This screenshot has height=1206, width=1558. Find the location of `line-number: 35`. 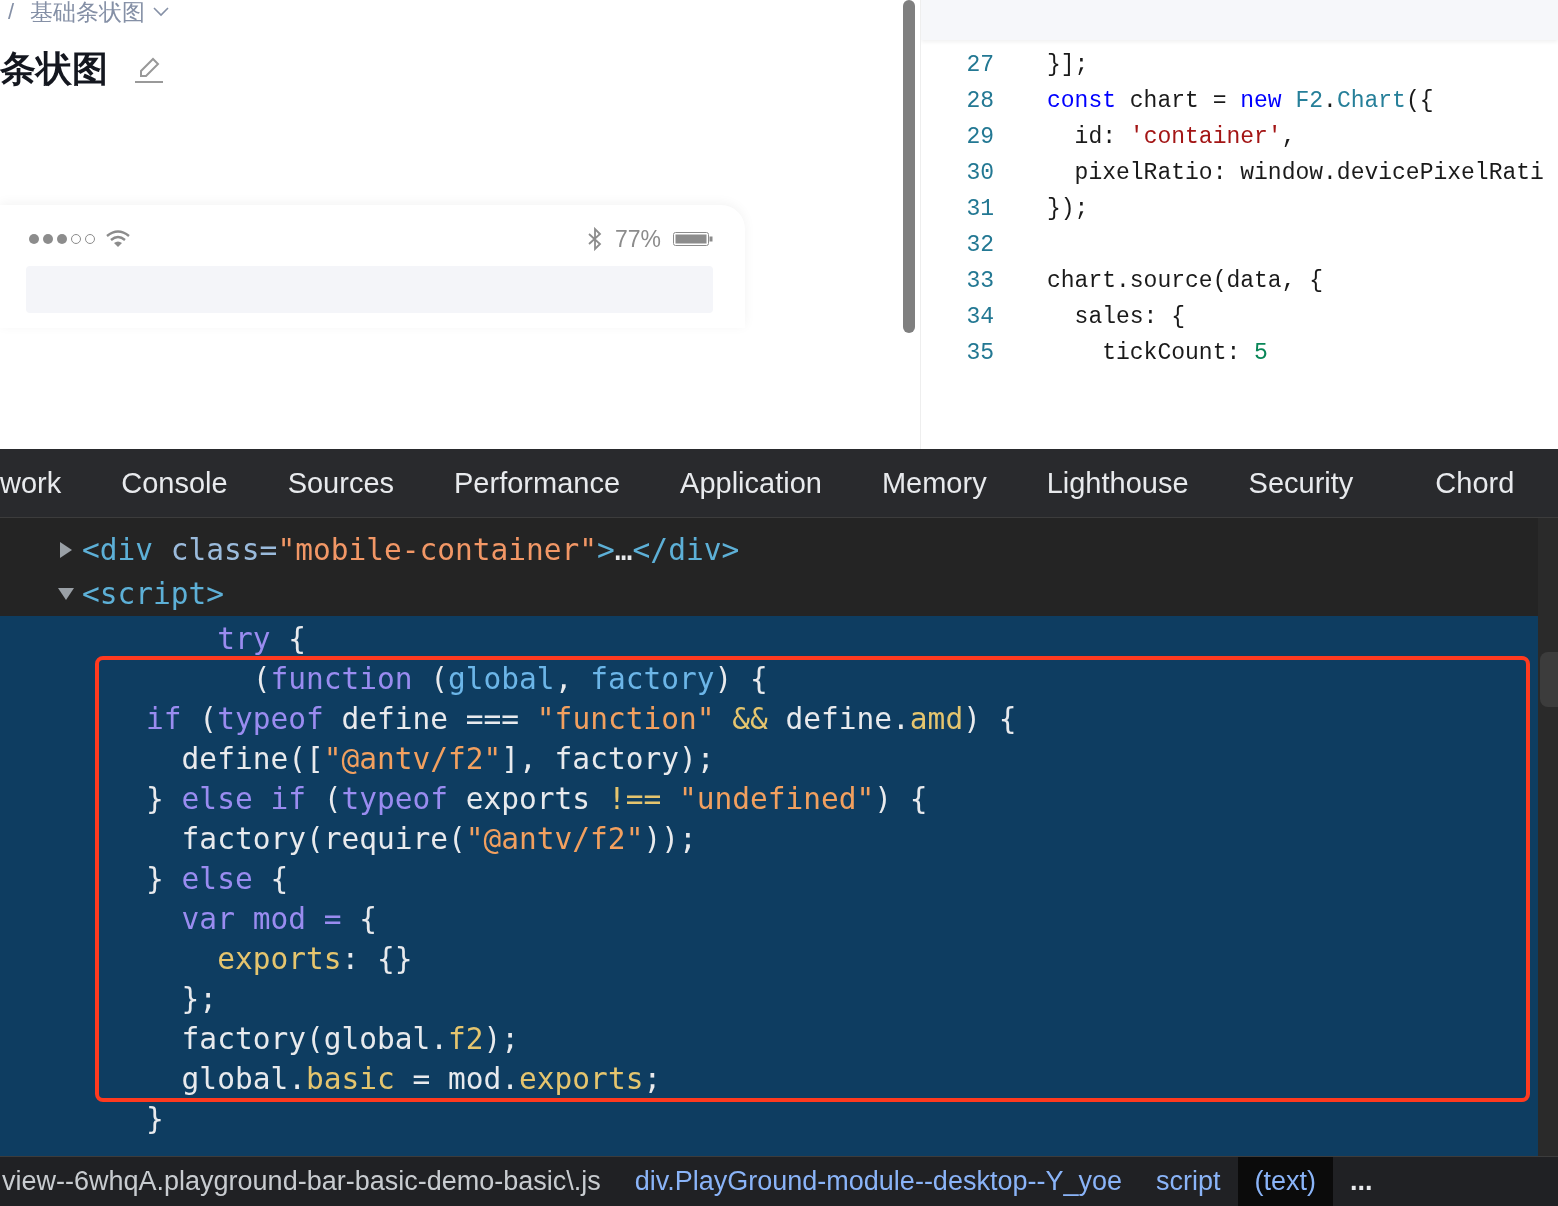

line-number: 35 is located at coordinates (979, 353).